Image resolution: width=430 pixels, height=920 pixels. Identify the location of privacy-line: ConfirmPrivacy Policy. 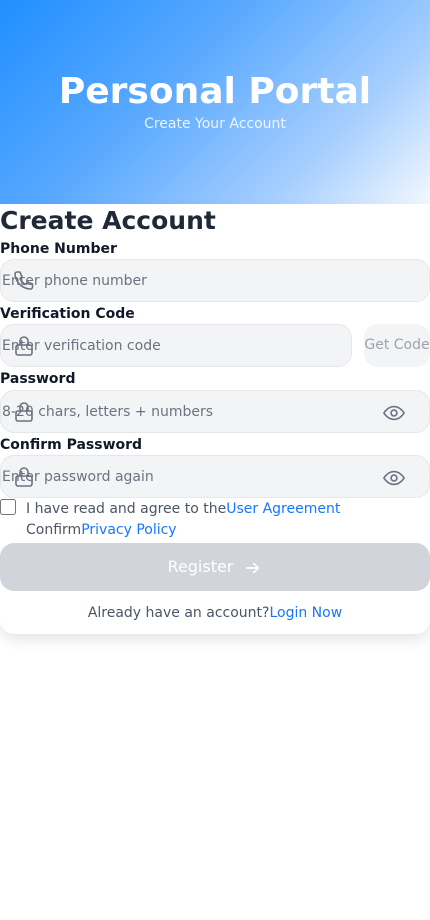
(101, 530).